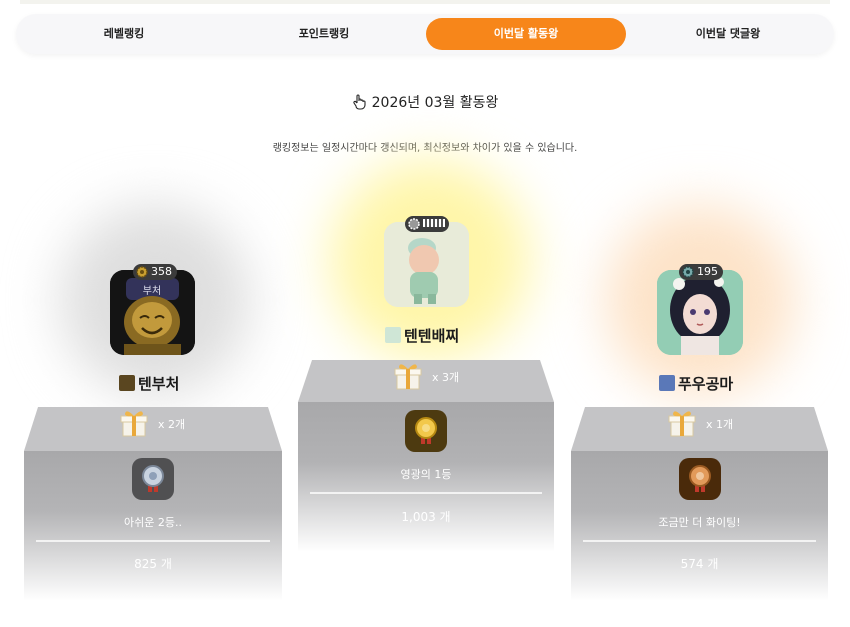  What do you see at coordinates (435, 103) in the screenshot?
I see `page-title-text: 2026년 03월 활동왕` at bounding box center [435, 103].